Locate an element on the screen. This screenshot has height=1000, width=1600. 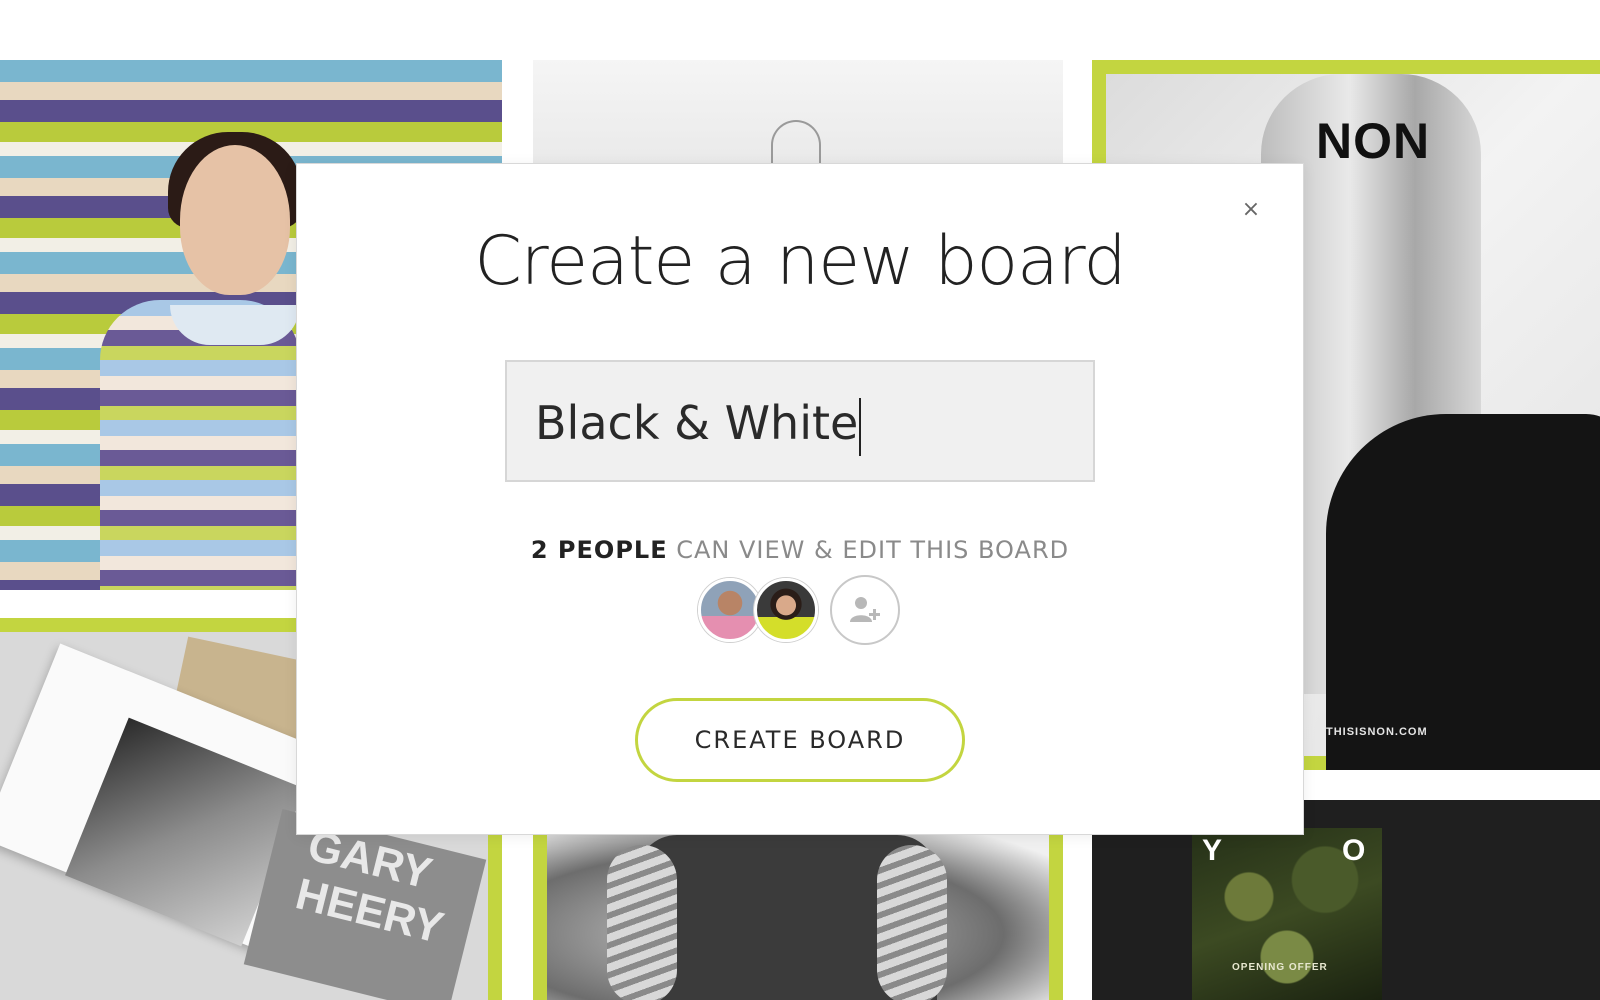
curls-photo is located at coordinates (798, 917).